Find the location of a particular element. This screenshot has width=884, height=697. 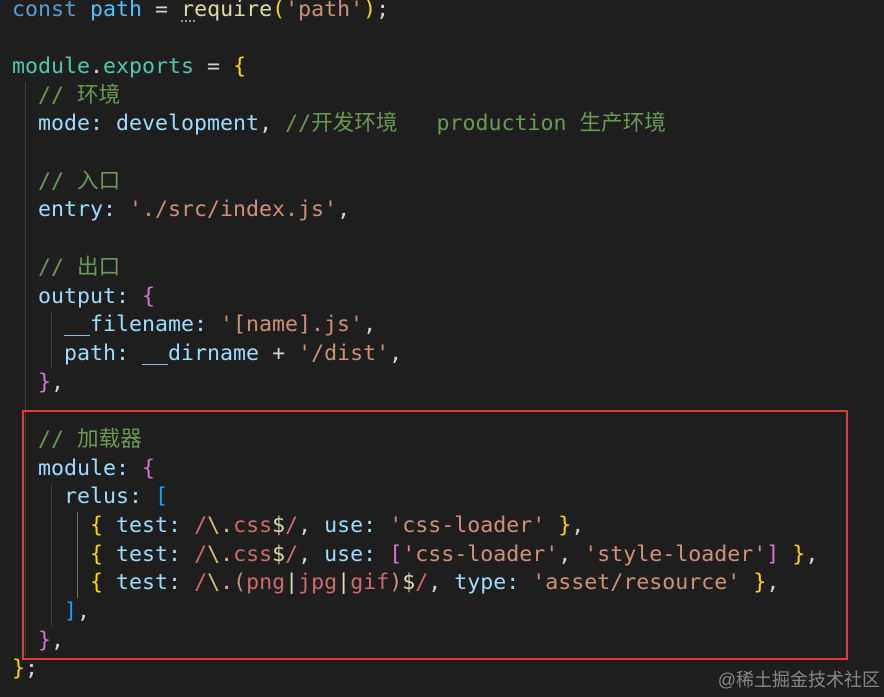

code-token: development is located at coordinates (188, 124).